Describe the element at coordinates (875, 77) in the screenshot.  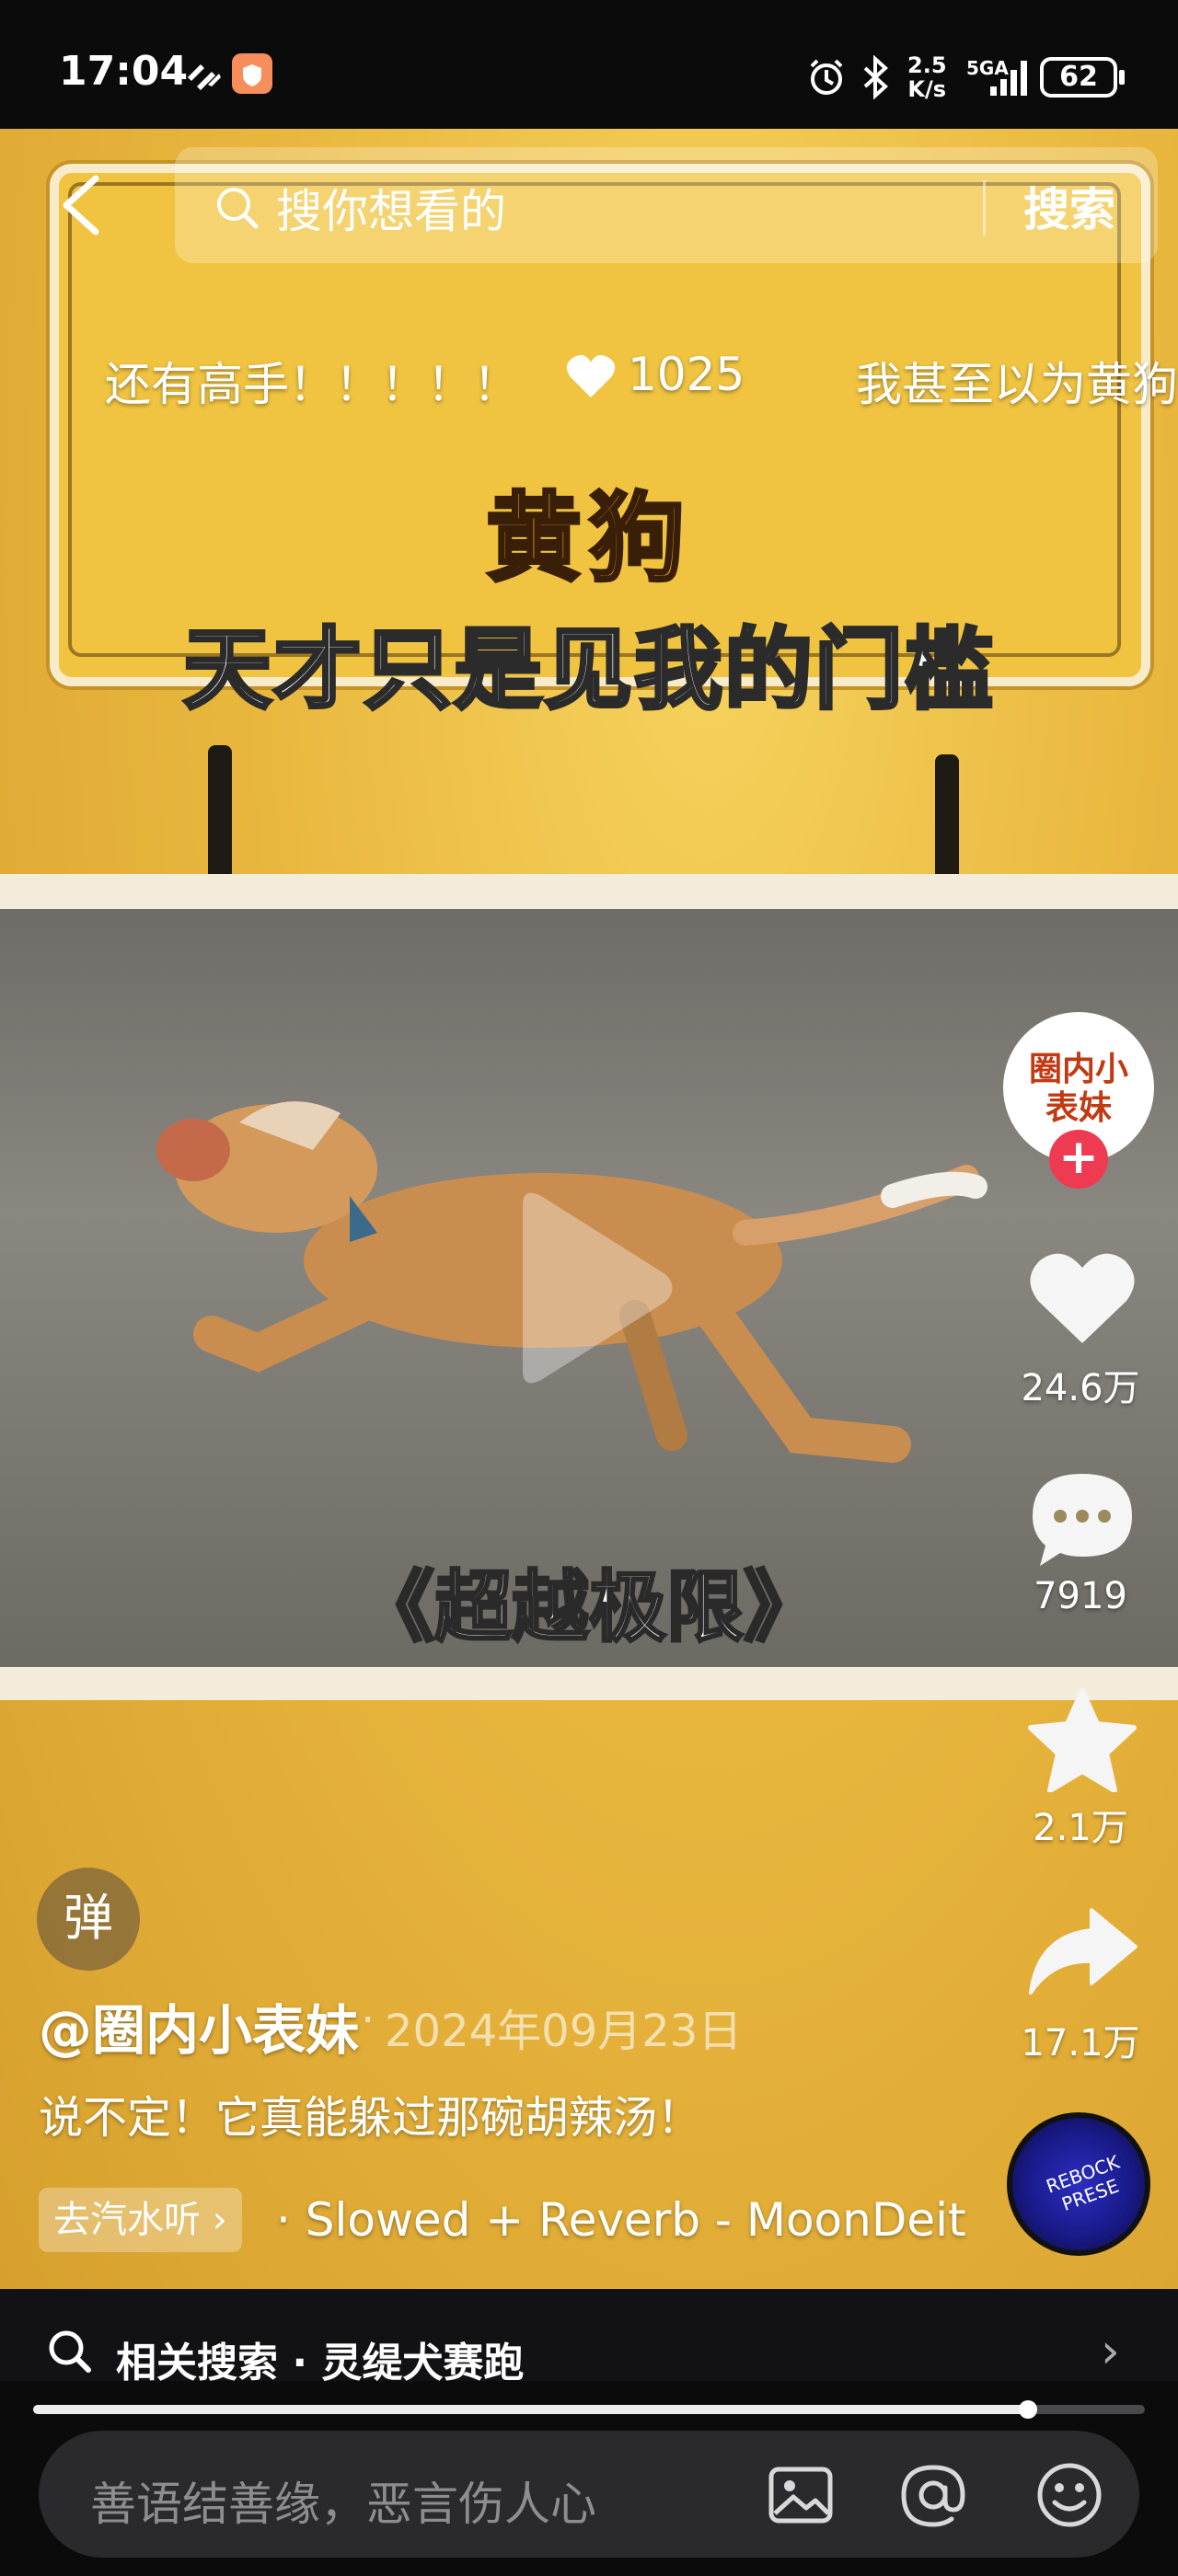
I see `bluetooth-icon` at that location.